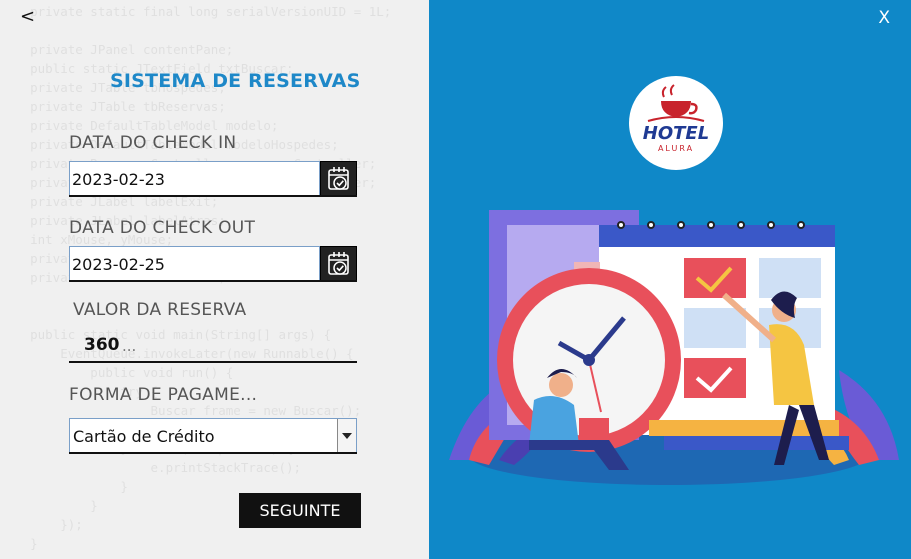 This screenshot has height=559, width=911. What do you see at coordinates (346, 435) in the screenshot?
I see `dropdown-arrow-icon` at bounding box center [346, 435].